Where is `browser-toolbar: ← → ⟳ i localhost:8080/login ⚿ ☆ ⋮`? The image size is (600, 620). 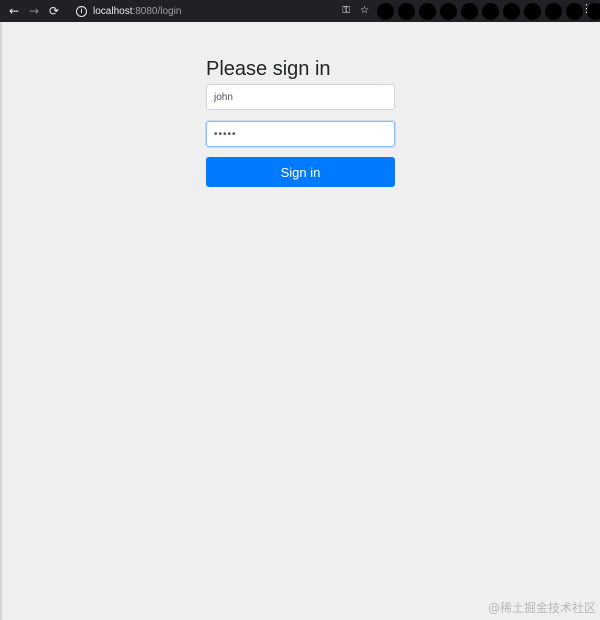 browser-toolbar: ← → ⟳ i localhost:8080/login ⚿ ☆ ⋮ is located at coordinates (300, 11).